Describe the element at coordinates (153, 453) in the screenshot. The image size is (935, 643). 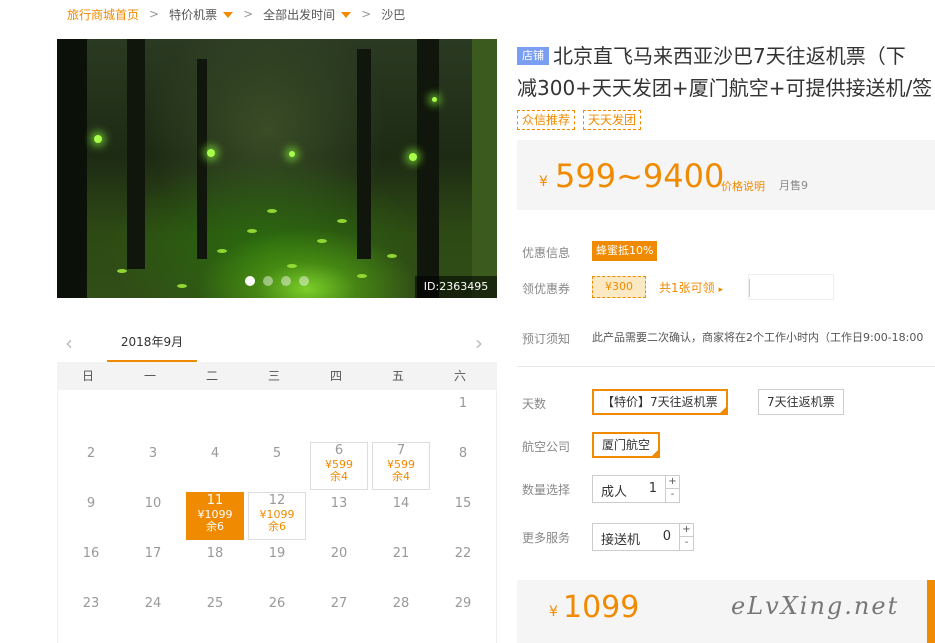
I see `calendar-day: 3` at that location.